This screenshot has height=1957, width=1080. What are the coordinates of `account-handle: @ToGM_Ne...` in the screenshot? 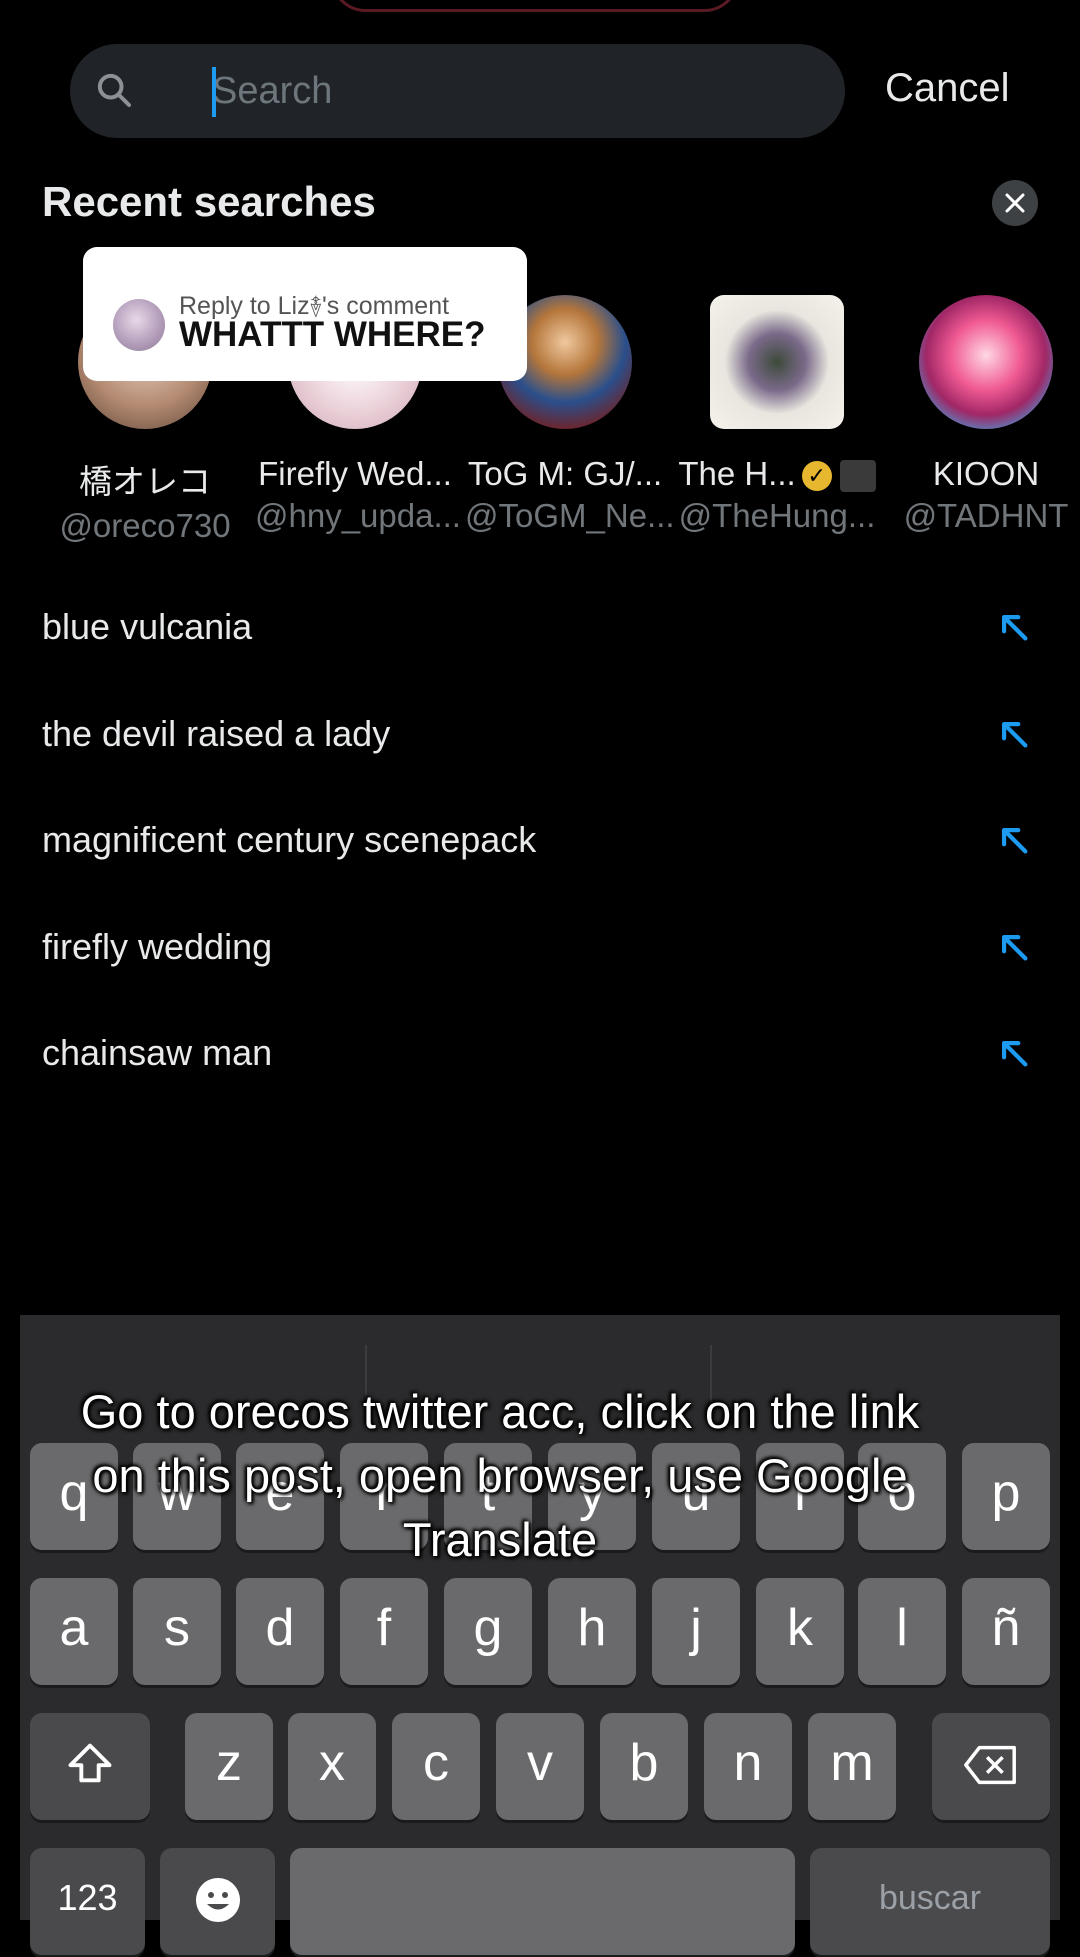 It's located at (570, 515).